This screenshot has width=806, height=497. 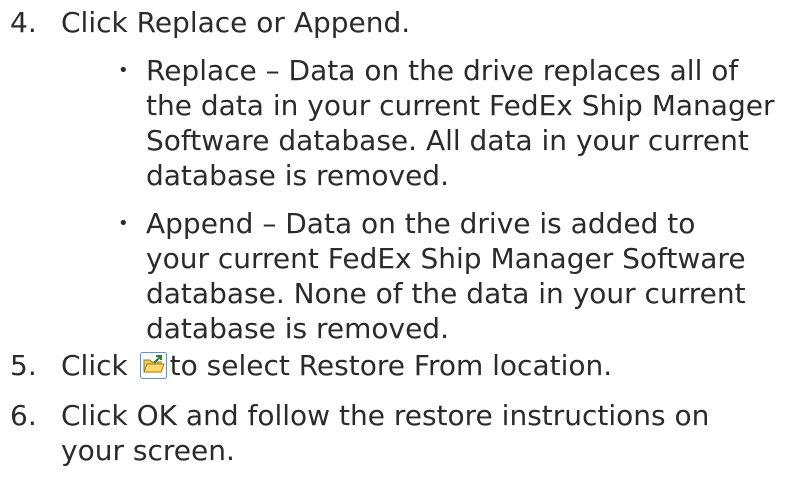 I want to click on step-text: Click to select Restore From location., so click(x=421, y=365).